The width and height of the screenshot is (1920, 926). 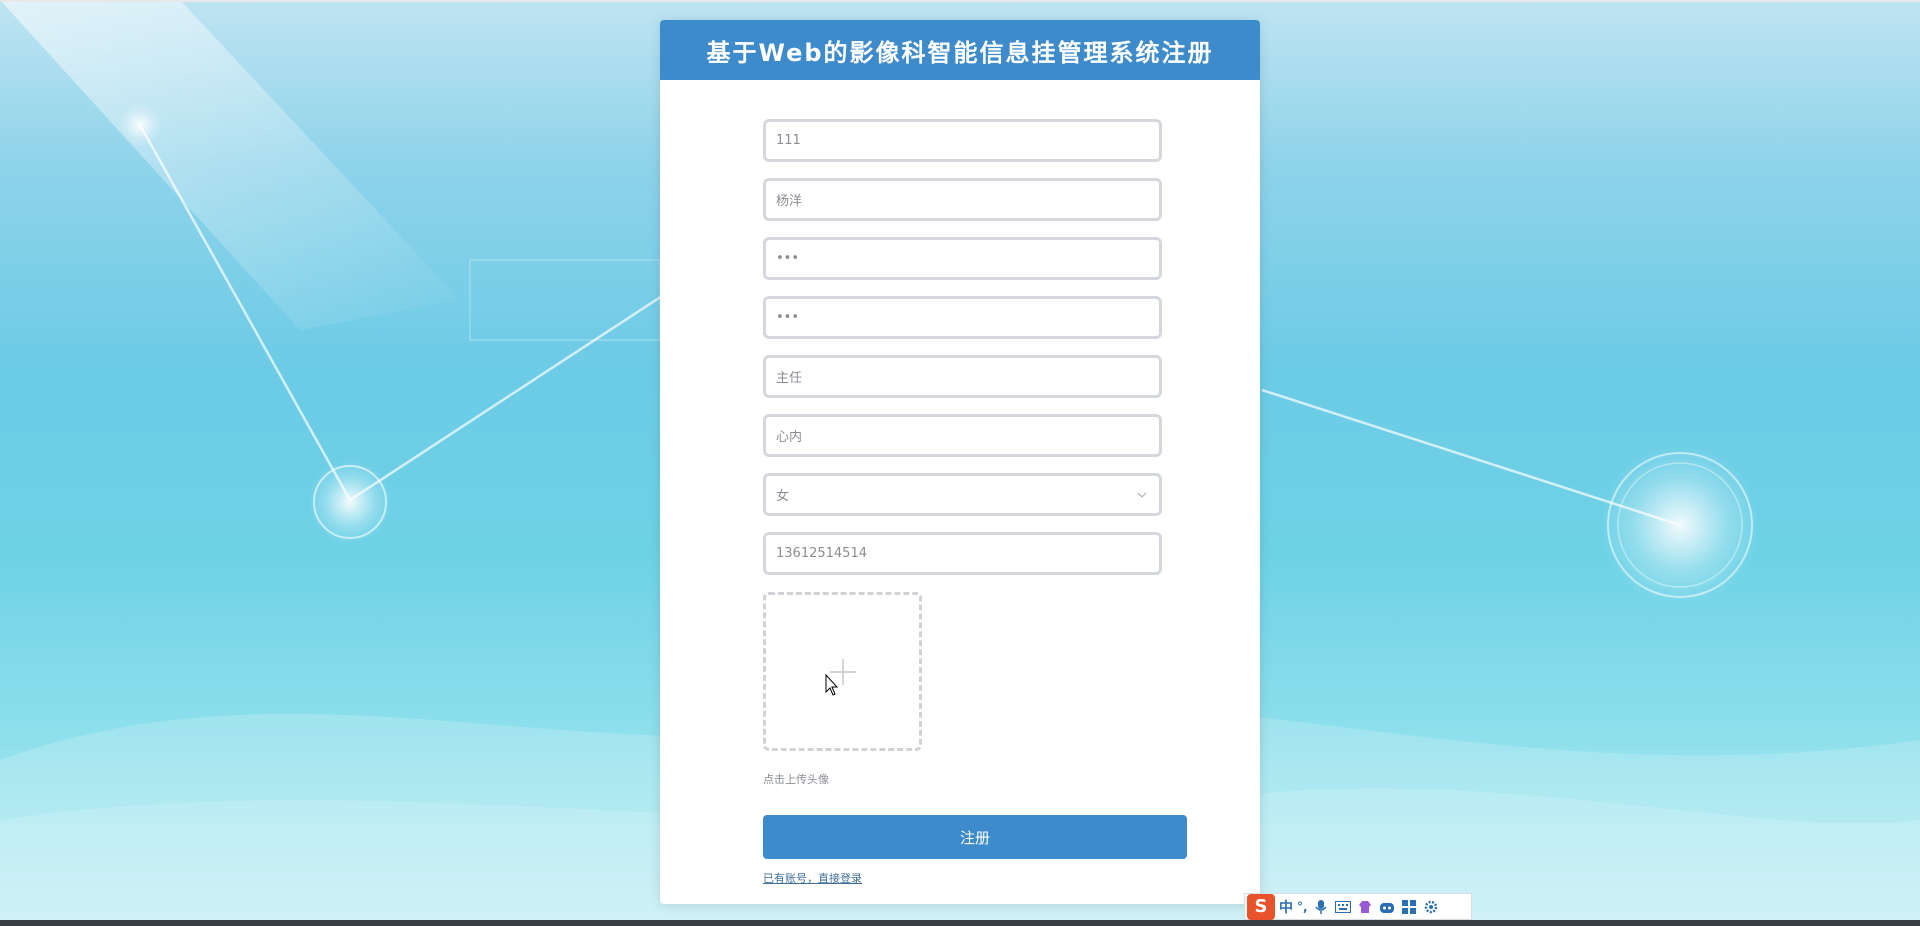 I want to click on position-input, so click(x=967, y=376).